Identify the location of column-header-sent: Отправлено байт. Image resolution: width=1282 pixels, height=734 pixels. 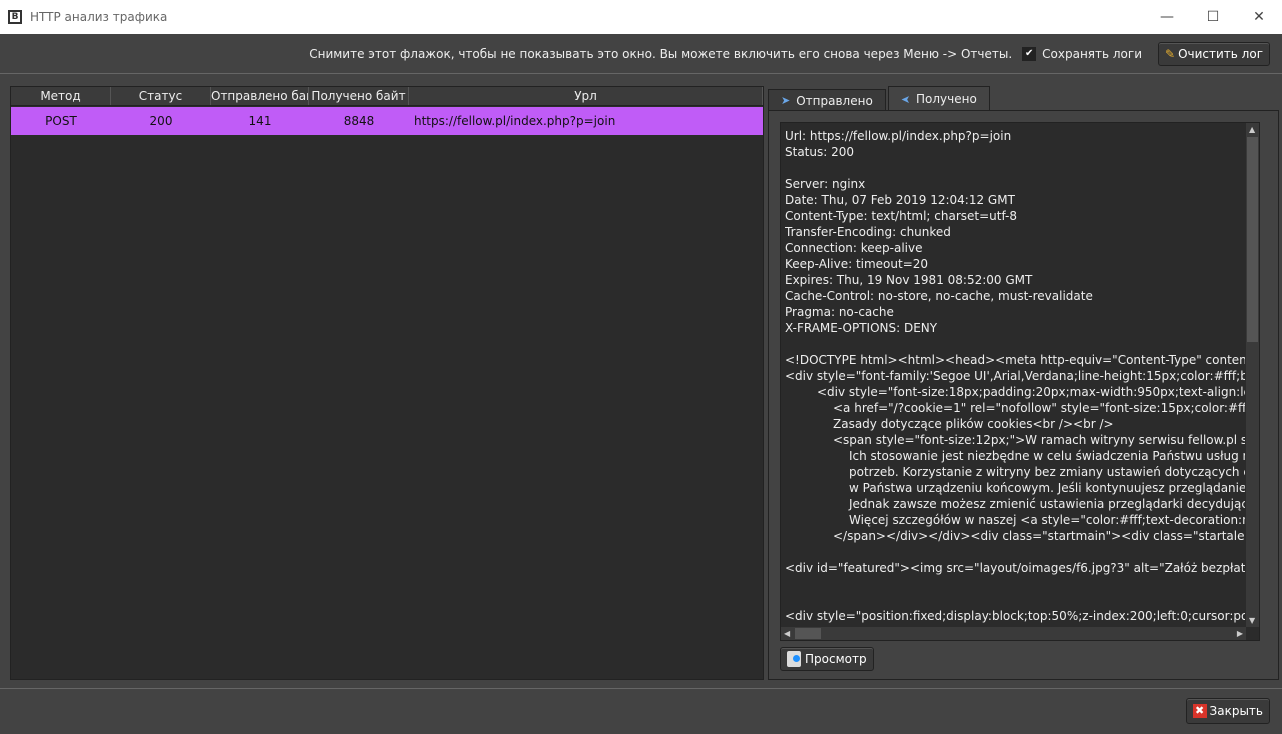
(260, 96).